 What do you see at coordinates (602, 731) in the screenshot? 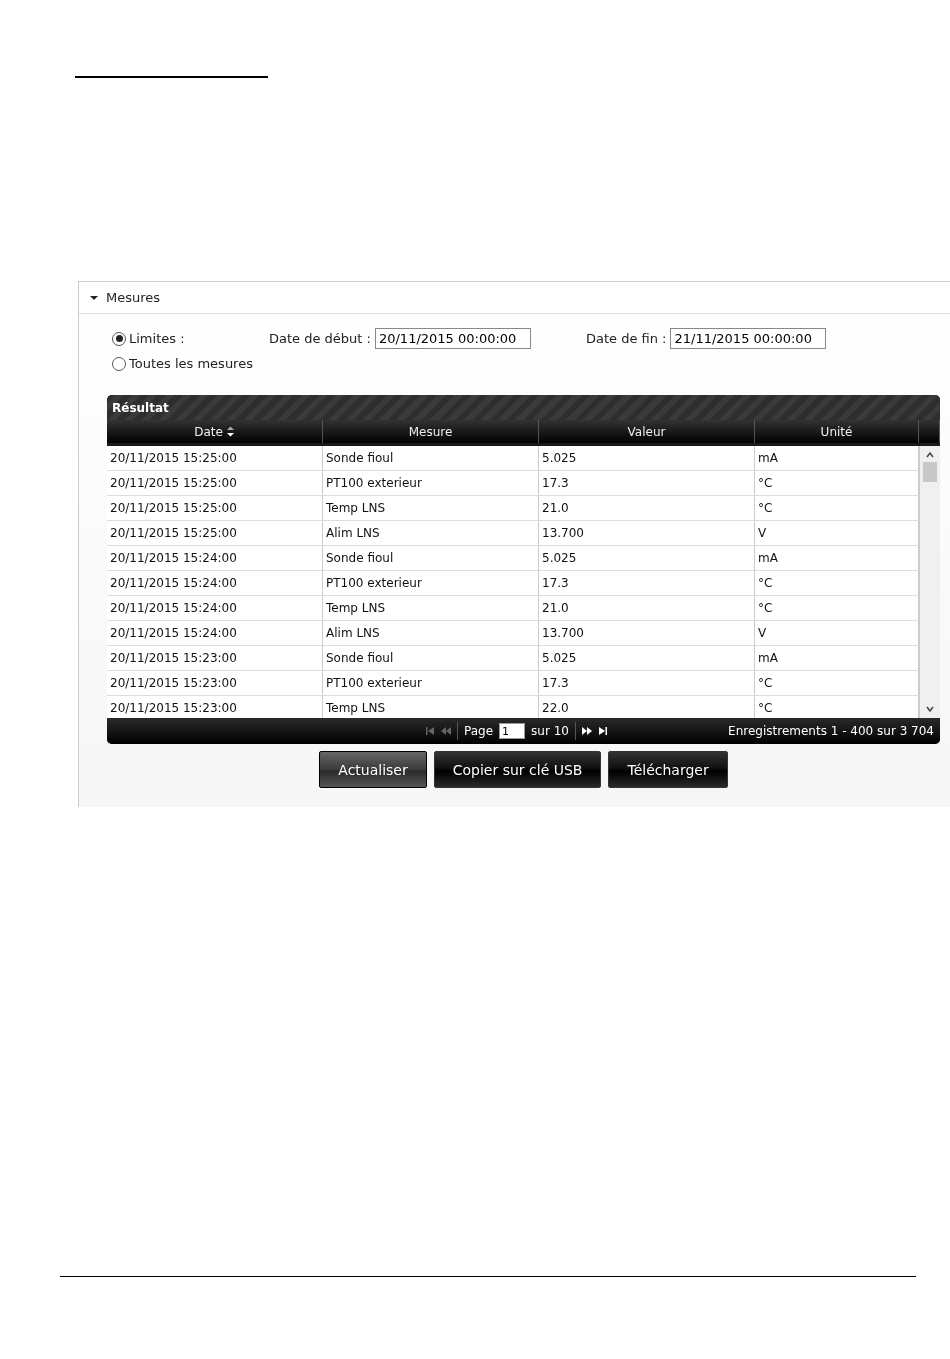
I see `last-page-icon` at bounding box center [602, 731].